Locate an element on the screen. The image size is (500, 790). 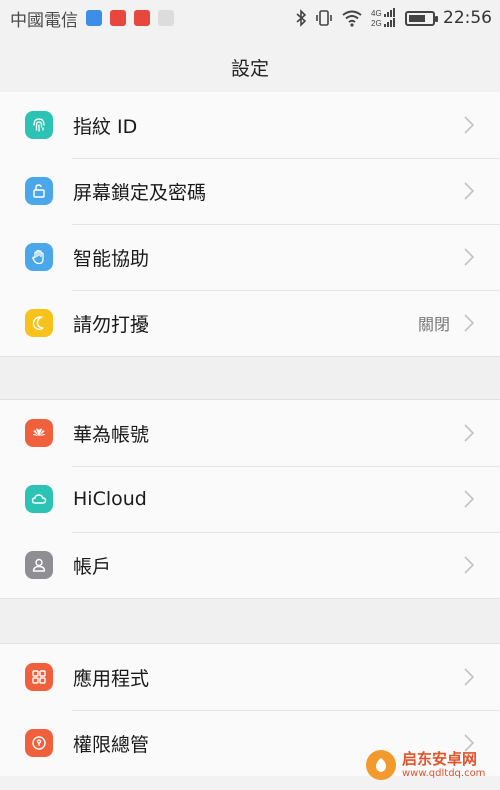
settings-item-do-not-disturb: 請勿打擾 關閉 is located at coordinates (250, 323).